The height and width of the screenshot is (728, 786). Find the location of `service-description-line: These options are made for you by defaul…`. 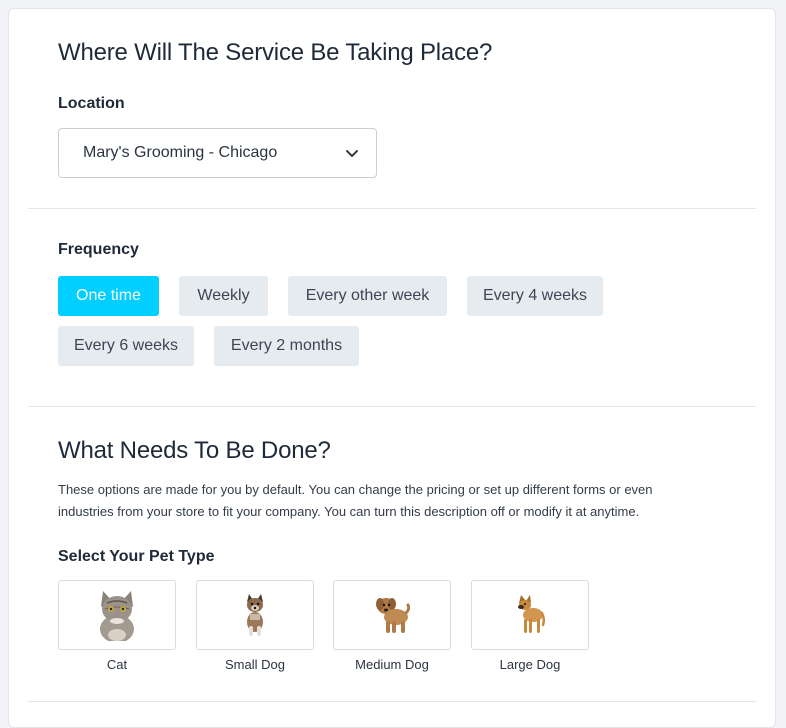

service-description-line: These options are made for you by defaul… is located at coordinates (355, 489).